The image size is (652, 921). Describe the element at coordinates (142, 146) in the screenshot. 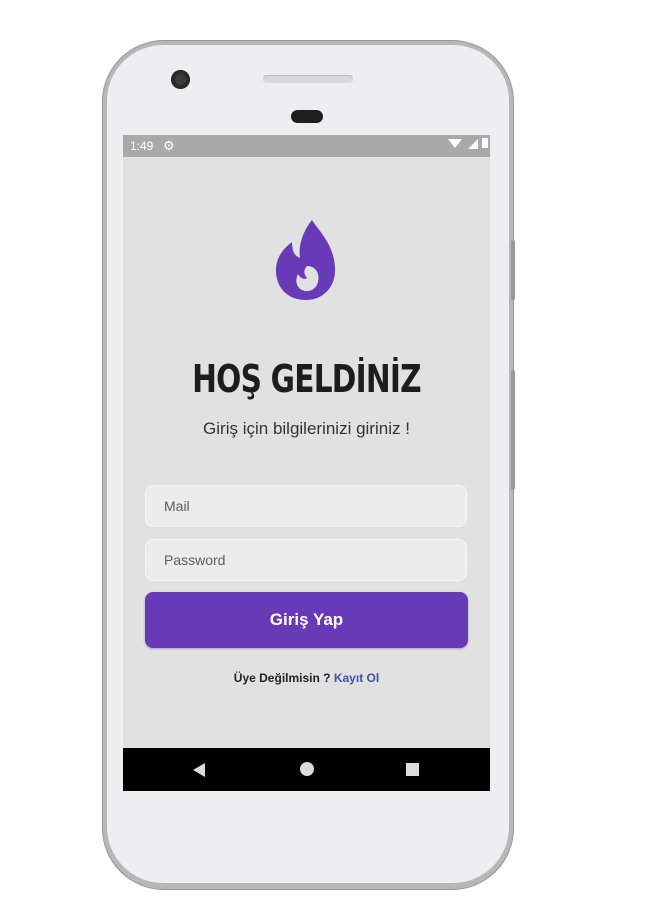

I see `status-time: 1:49` at that location.